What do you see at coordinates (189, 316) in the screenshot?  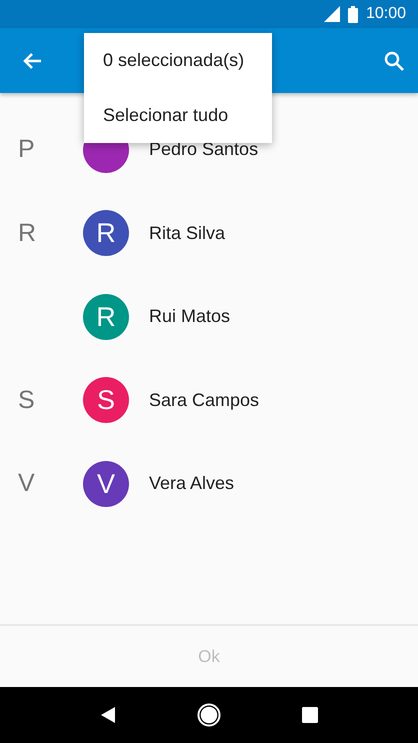 I see `contact-name: Rui Matos` at bounding box center [189, 316].